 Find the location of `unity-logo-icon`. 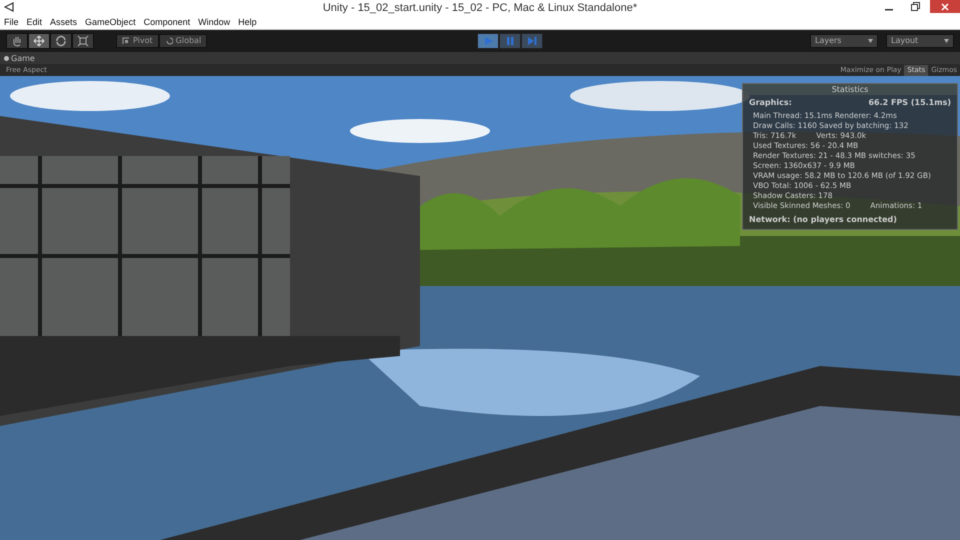

unity-logo-icon is located at coordinates (9, 7).